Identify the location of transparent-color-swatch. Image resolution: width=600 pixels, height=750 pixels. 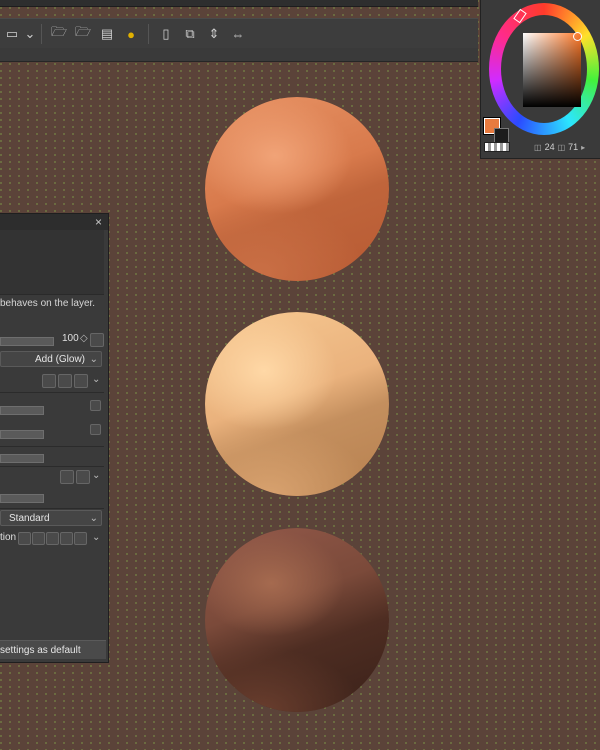
(497, 147).